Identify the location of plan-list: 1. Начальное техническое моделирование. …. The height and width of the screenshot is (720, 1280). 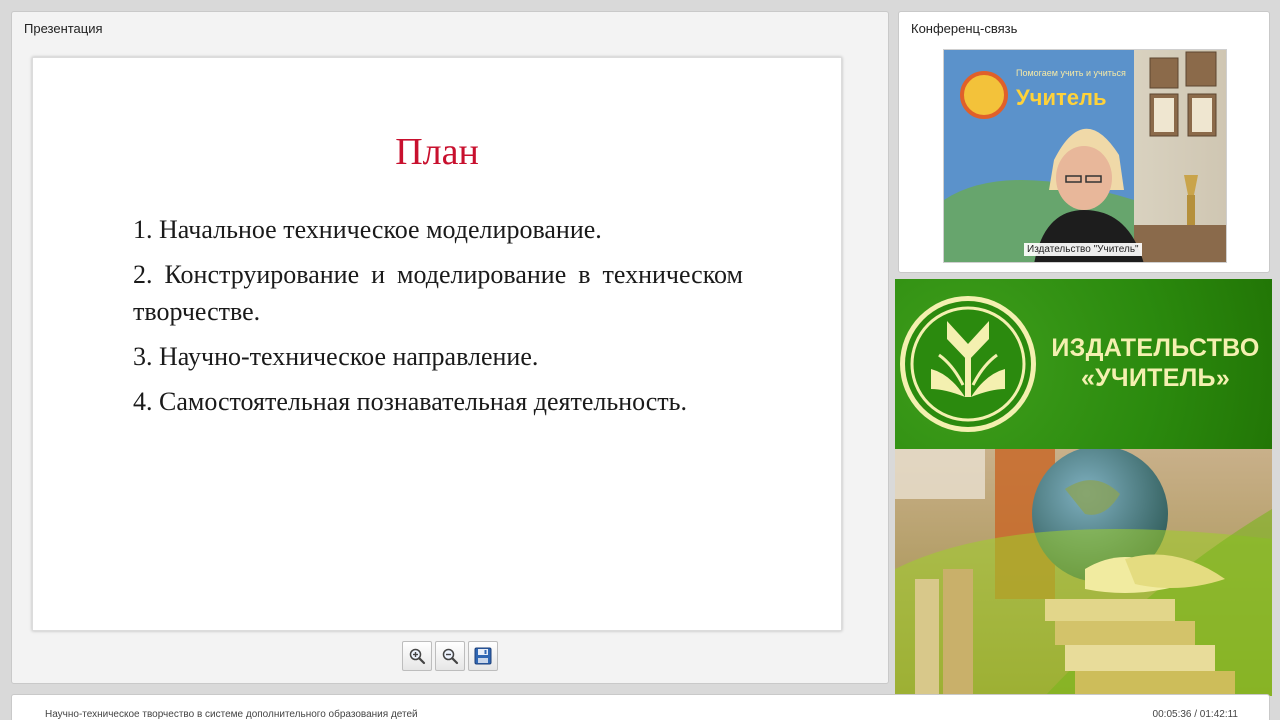
(438, 319).